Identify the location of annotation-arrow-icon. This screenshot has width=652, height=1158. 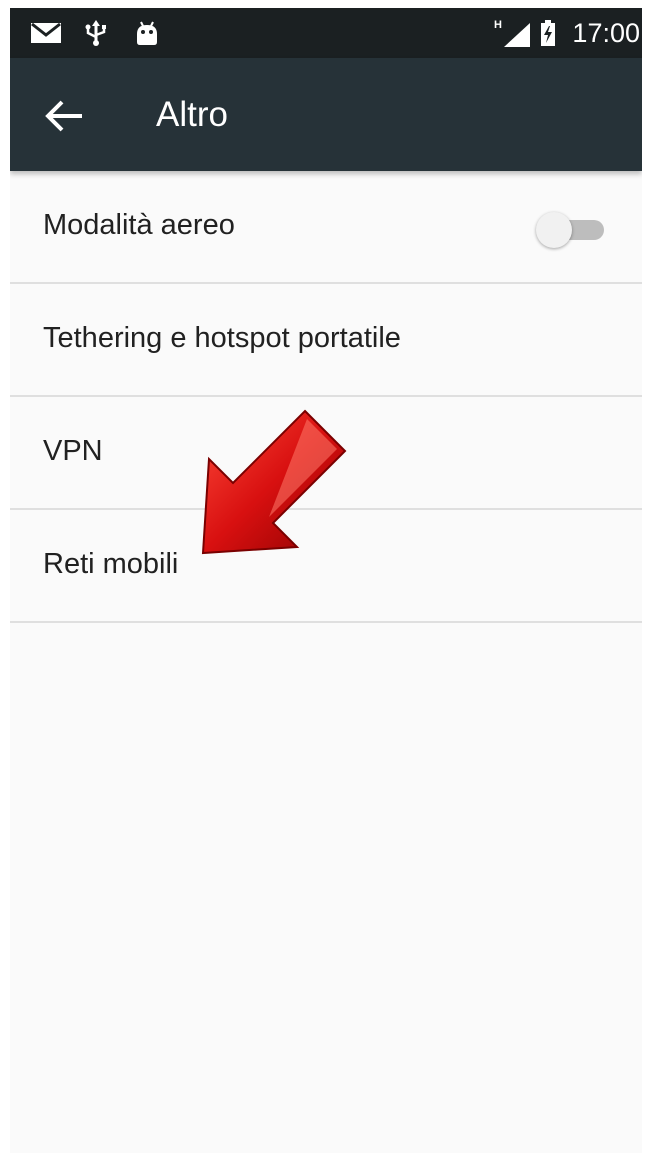
(274, 482).